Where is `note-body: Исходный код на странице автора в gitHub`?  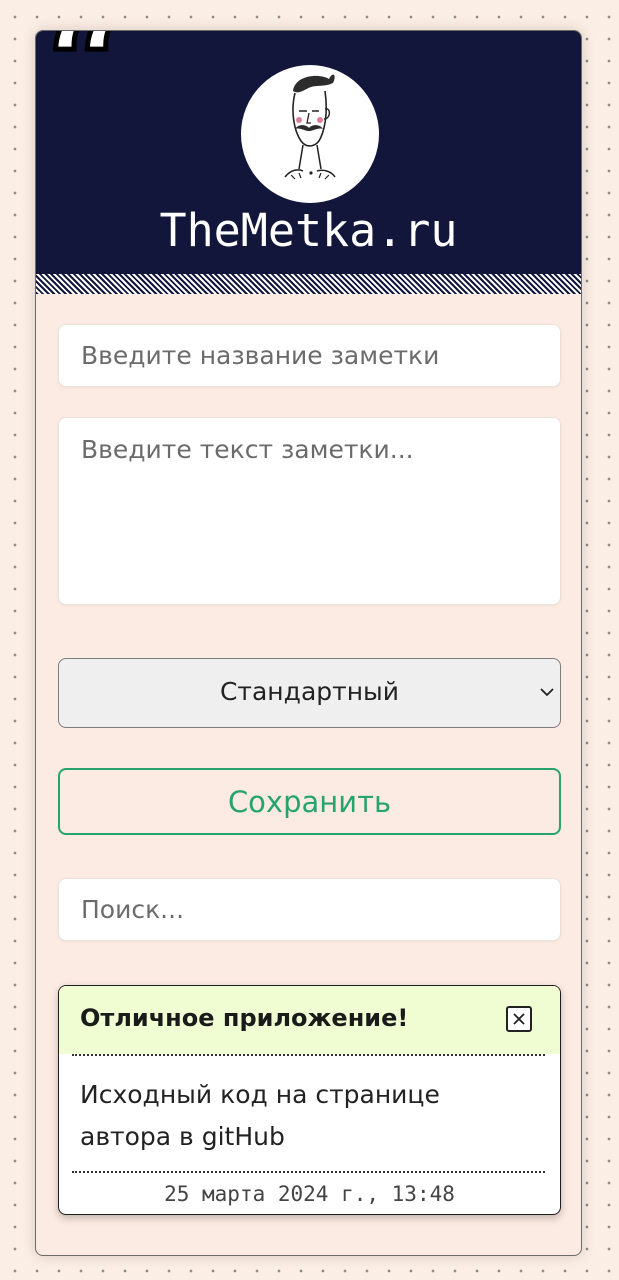 note-body: Исходный код на странице автора в gitHub is located at coordinates (260, 1115).